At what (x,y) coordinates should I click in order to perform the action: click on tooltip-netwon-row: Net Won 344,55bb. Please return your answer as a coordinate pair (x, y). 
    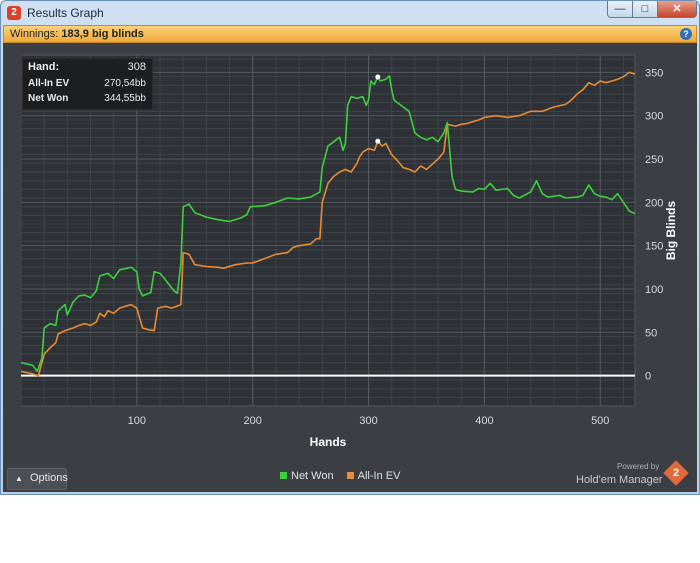
    Looking at the image, I should click on (87, 100).